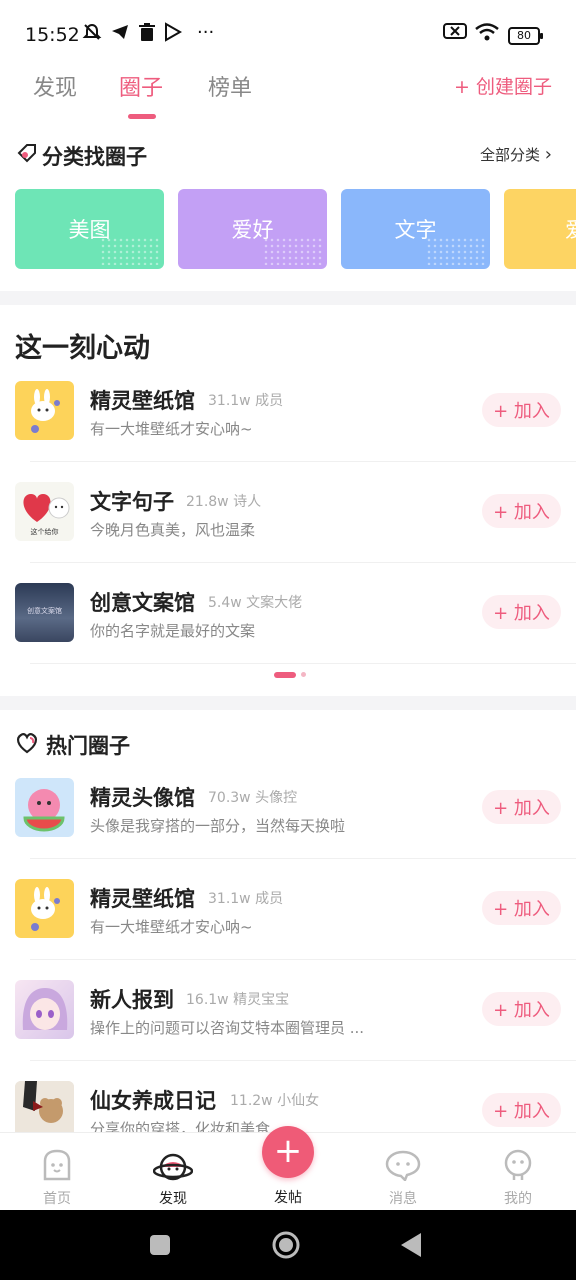 Image resolution: width=576 pixels, height=1280 pixels. Describe the element at coordinates (540, 229) in the screenshot. I see `category-card-partial: 爱` at that location.